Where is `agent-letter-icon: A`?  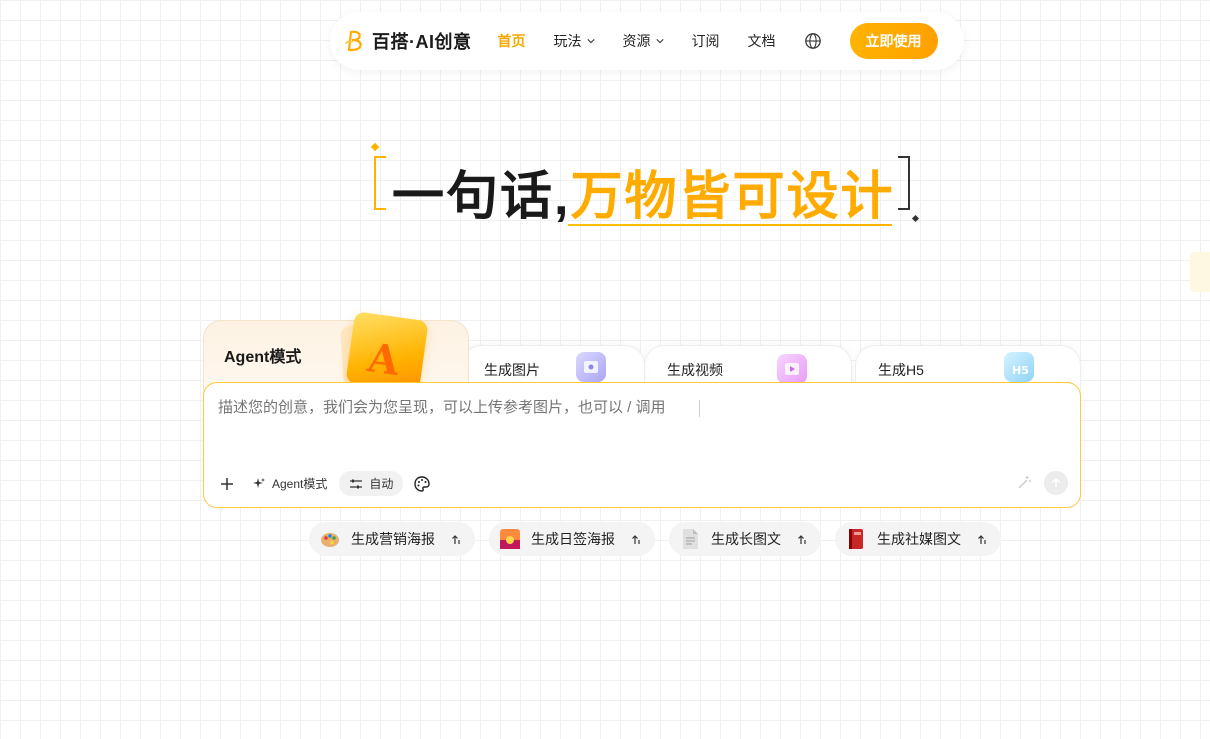 agent-letter-icon: A is located at coordinates (383, 359).